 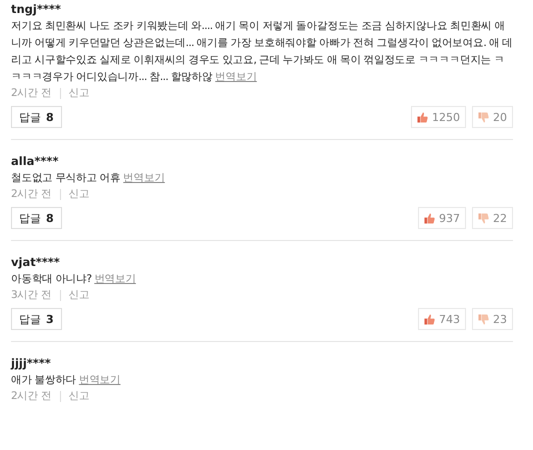 What do you see at coordinates (492, 319) in the screenshot?
I see `dislike-button: 23` at bounding box center [492, 319].